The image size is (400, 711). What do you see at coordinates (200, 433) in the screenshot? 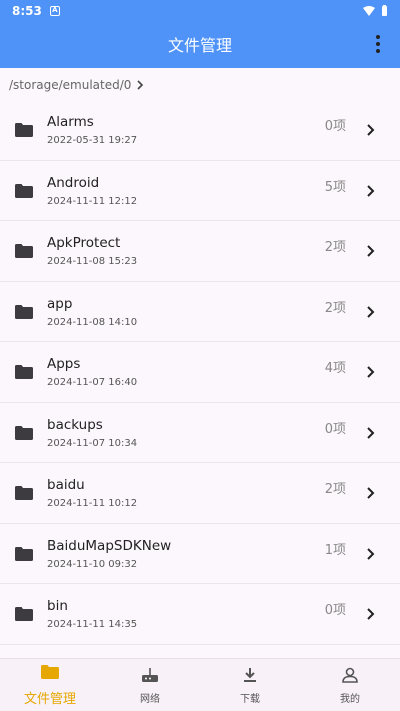
I see `file-row: backups 2024-11-07 10:34 0项` at bounding box center [200, 433].